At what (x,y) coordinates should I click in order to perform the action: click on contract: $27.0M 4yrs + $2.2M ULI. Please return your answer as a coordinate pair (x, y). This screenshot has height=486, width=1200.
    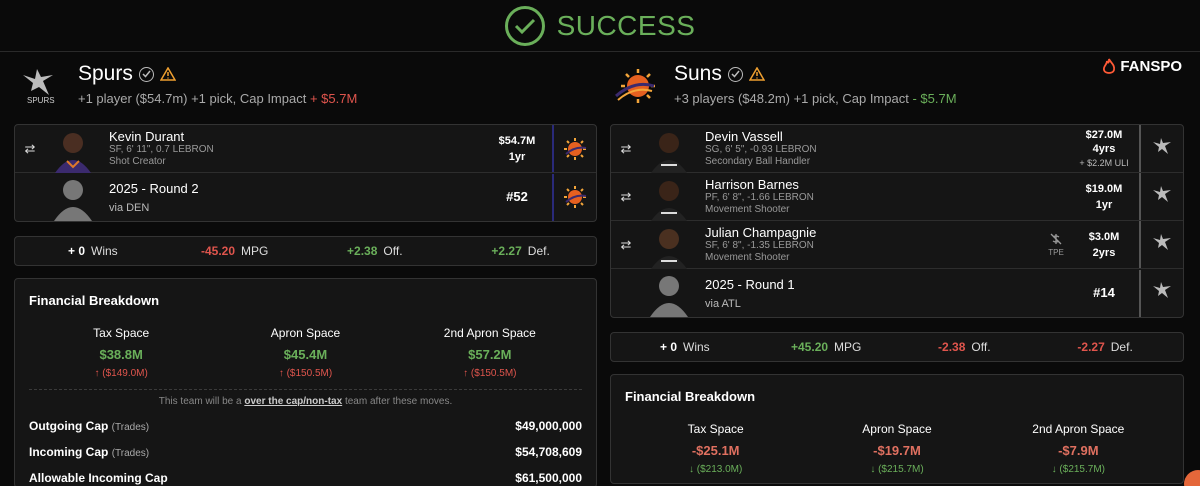
    Looking at the image, I should click on (1104, 148).